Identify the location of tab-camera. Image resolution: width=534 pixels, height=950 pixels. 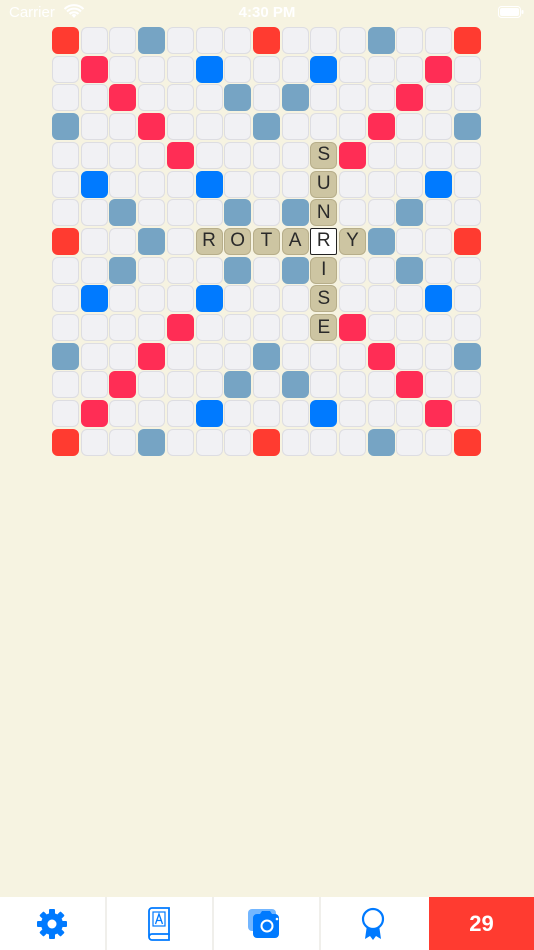
(266, 923).